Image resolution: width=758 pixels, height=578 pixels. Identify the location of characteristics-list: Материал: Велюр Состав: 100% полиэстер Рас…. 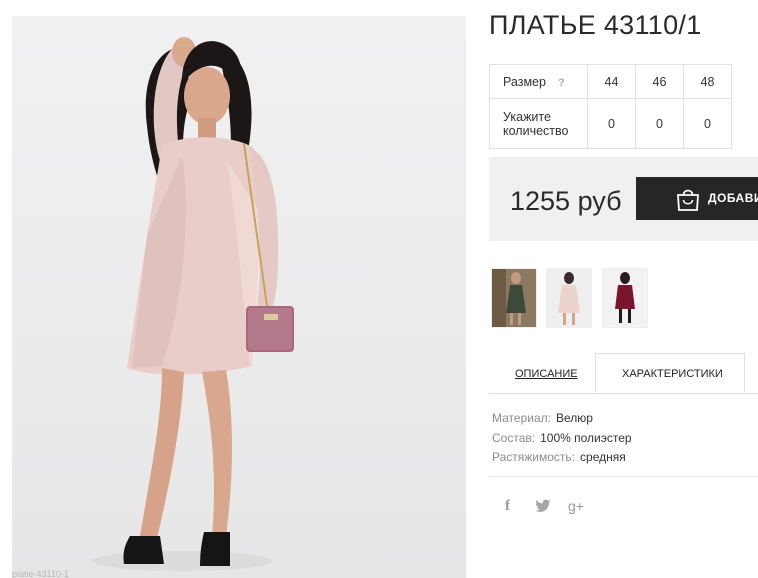
(562, 438).